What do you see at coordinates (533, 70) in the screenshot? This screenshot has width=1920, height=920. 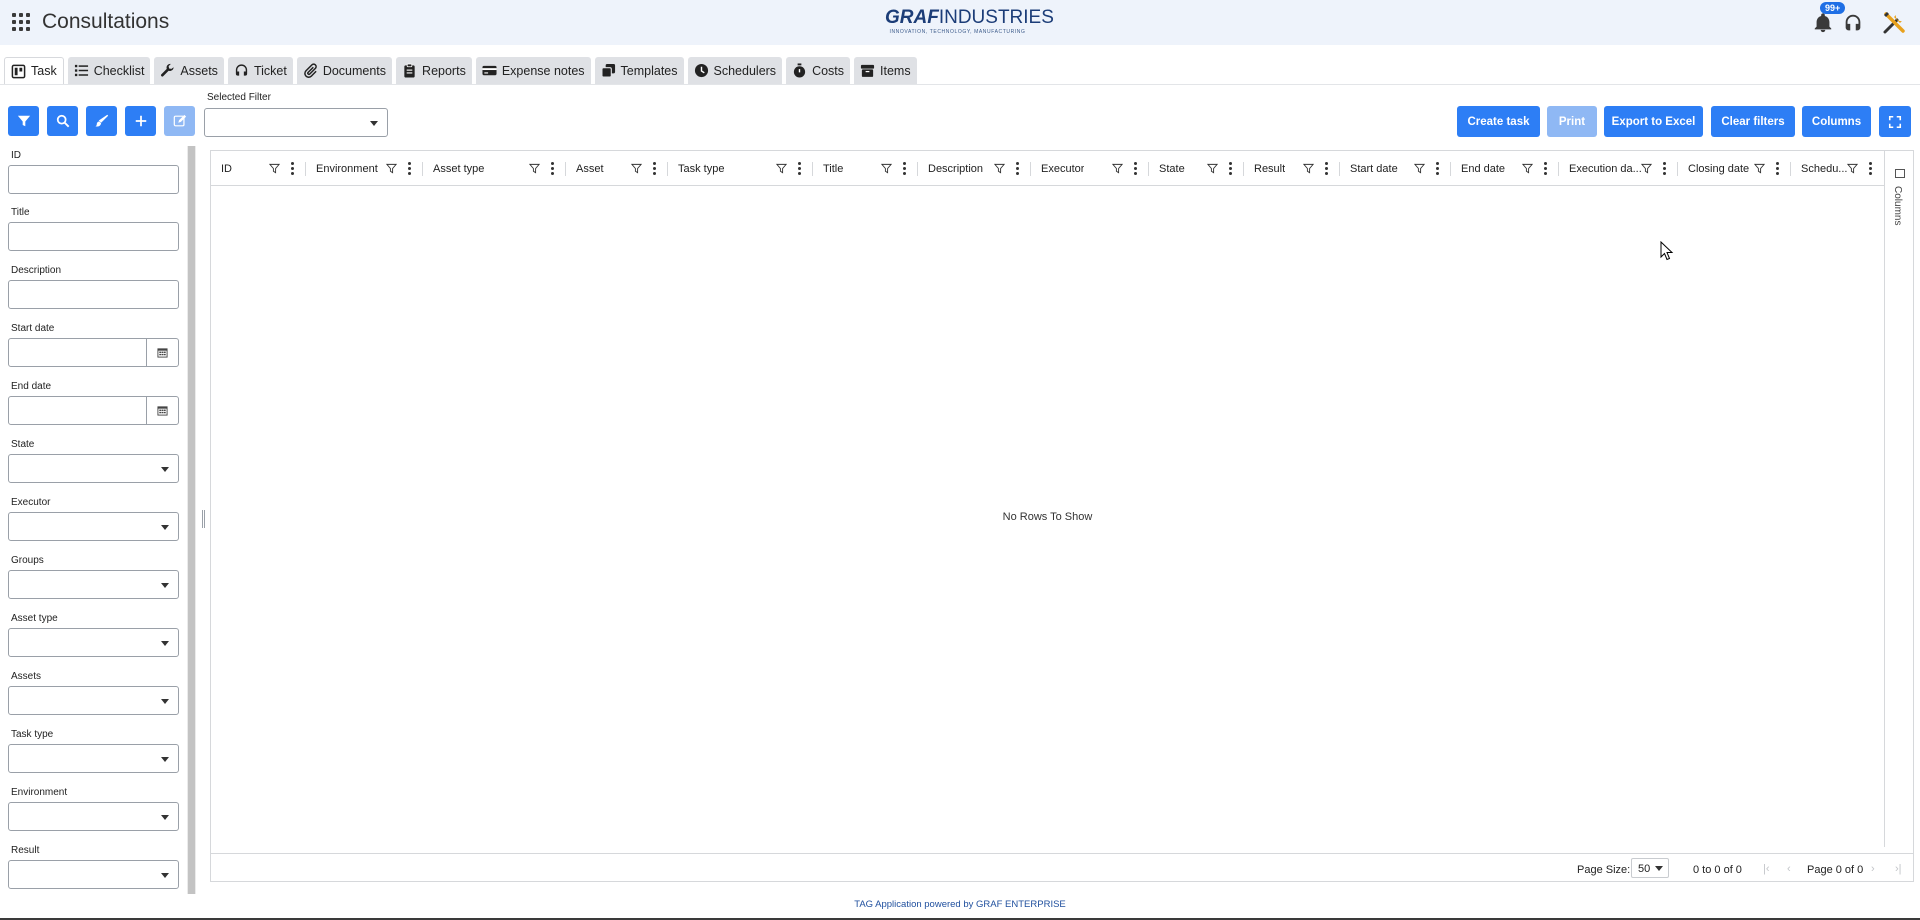 I see `tab-expense-notes: Expense notes` at bounding box center [533, 70].